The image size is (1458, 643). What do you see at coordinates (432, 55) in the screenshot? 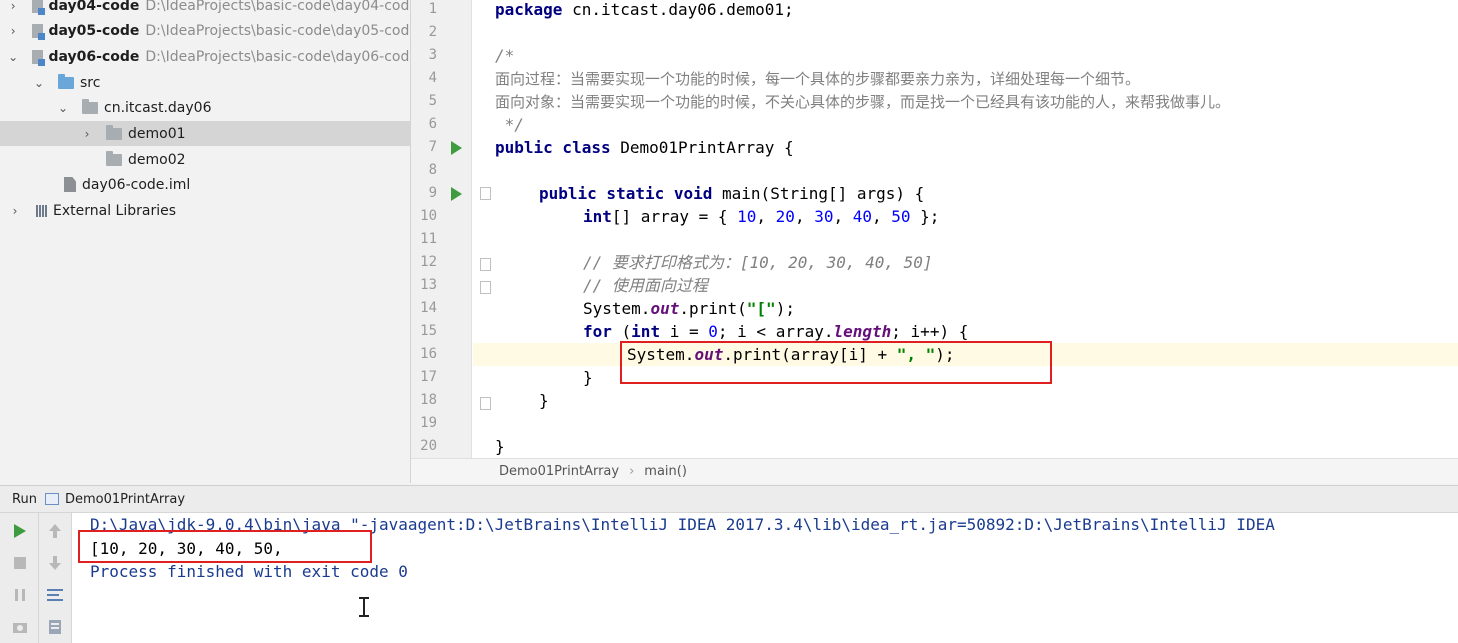
I see `line-number: 3` at bounding box center [432, 55].